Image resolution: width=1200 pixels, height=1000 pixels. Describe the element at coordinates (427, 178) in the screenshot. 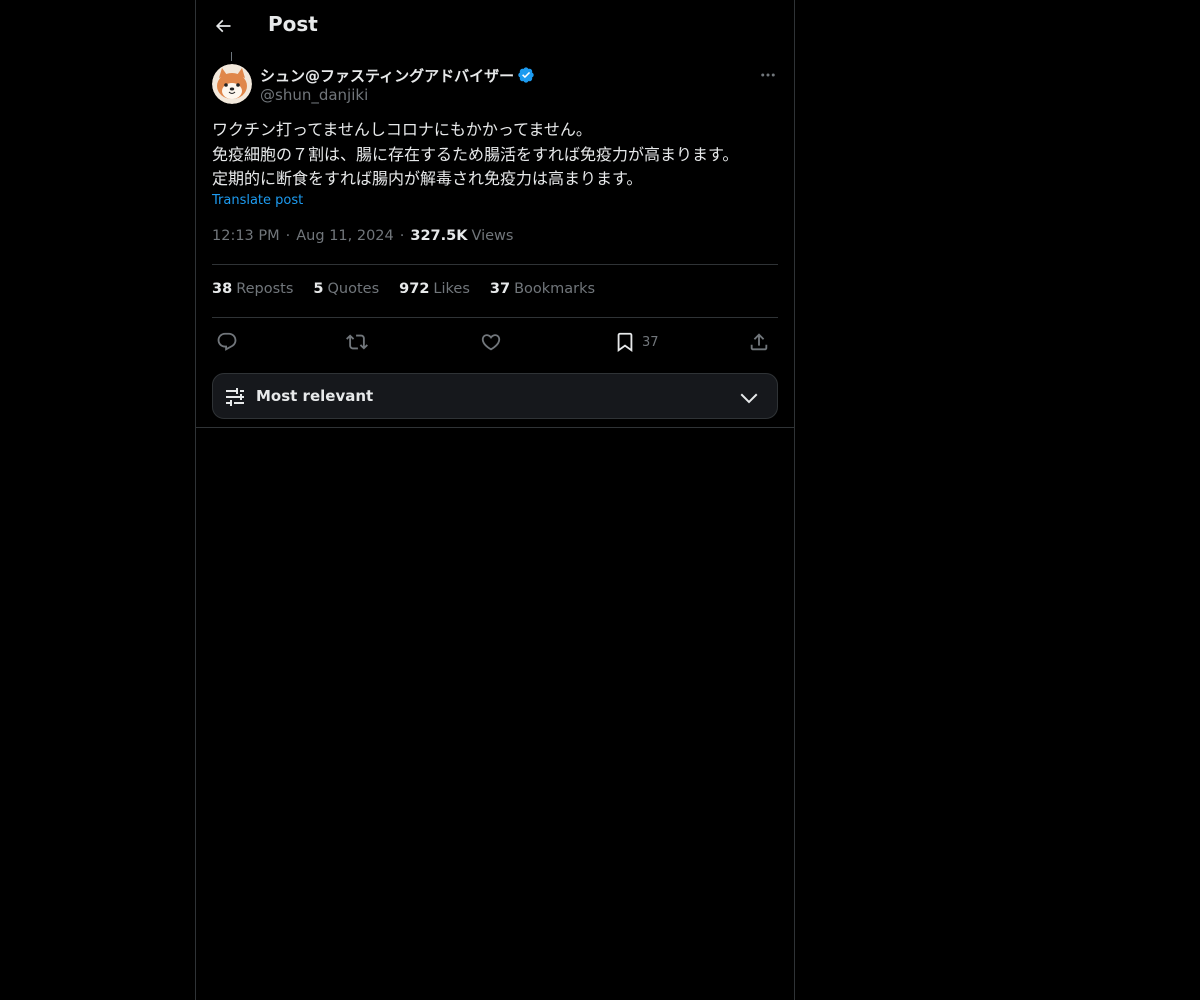

I see `post-text-line: 定期的に断食をすれば腸内が解毒され免疫力は高まります。` at that location.